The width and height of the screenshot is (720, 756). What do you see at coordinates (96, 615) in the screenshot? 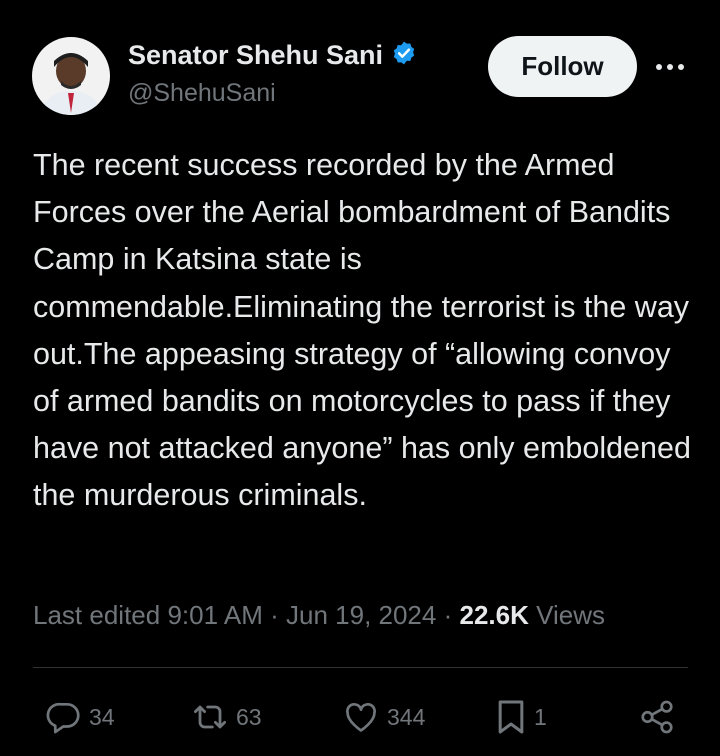
I see `edited-label: Last edited` at bounding box center [96, 615].